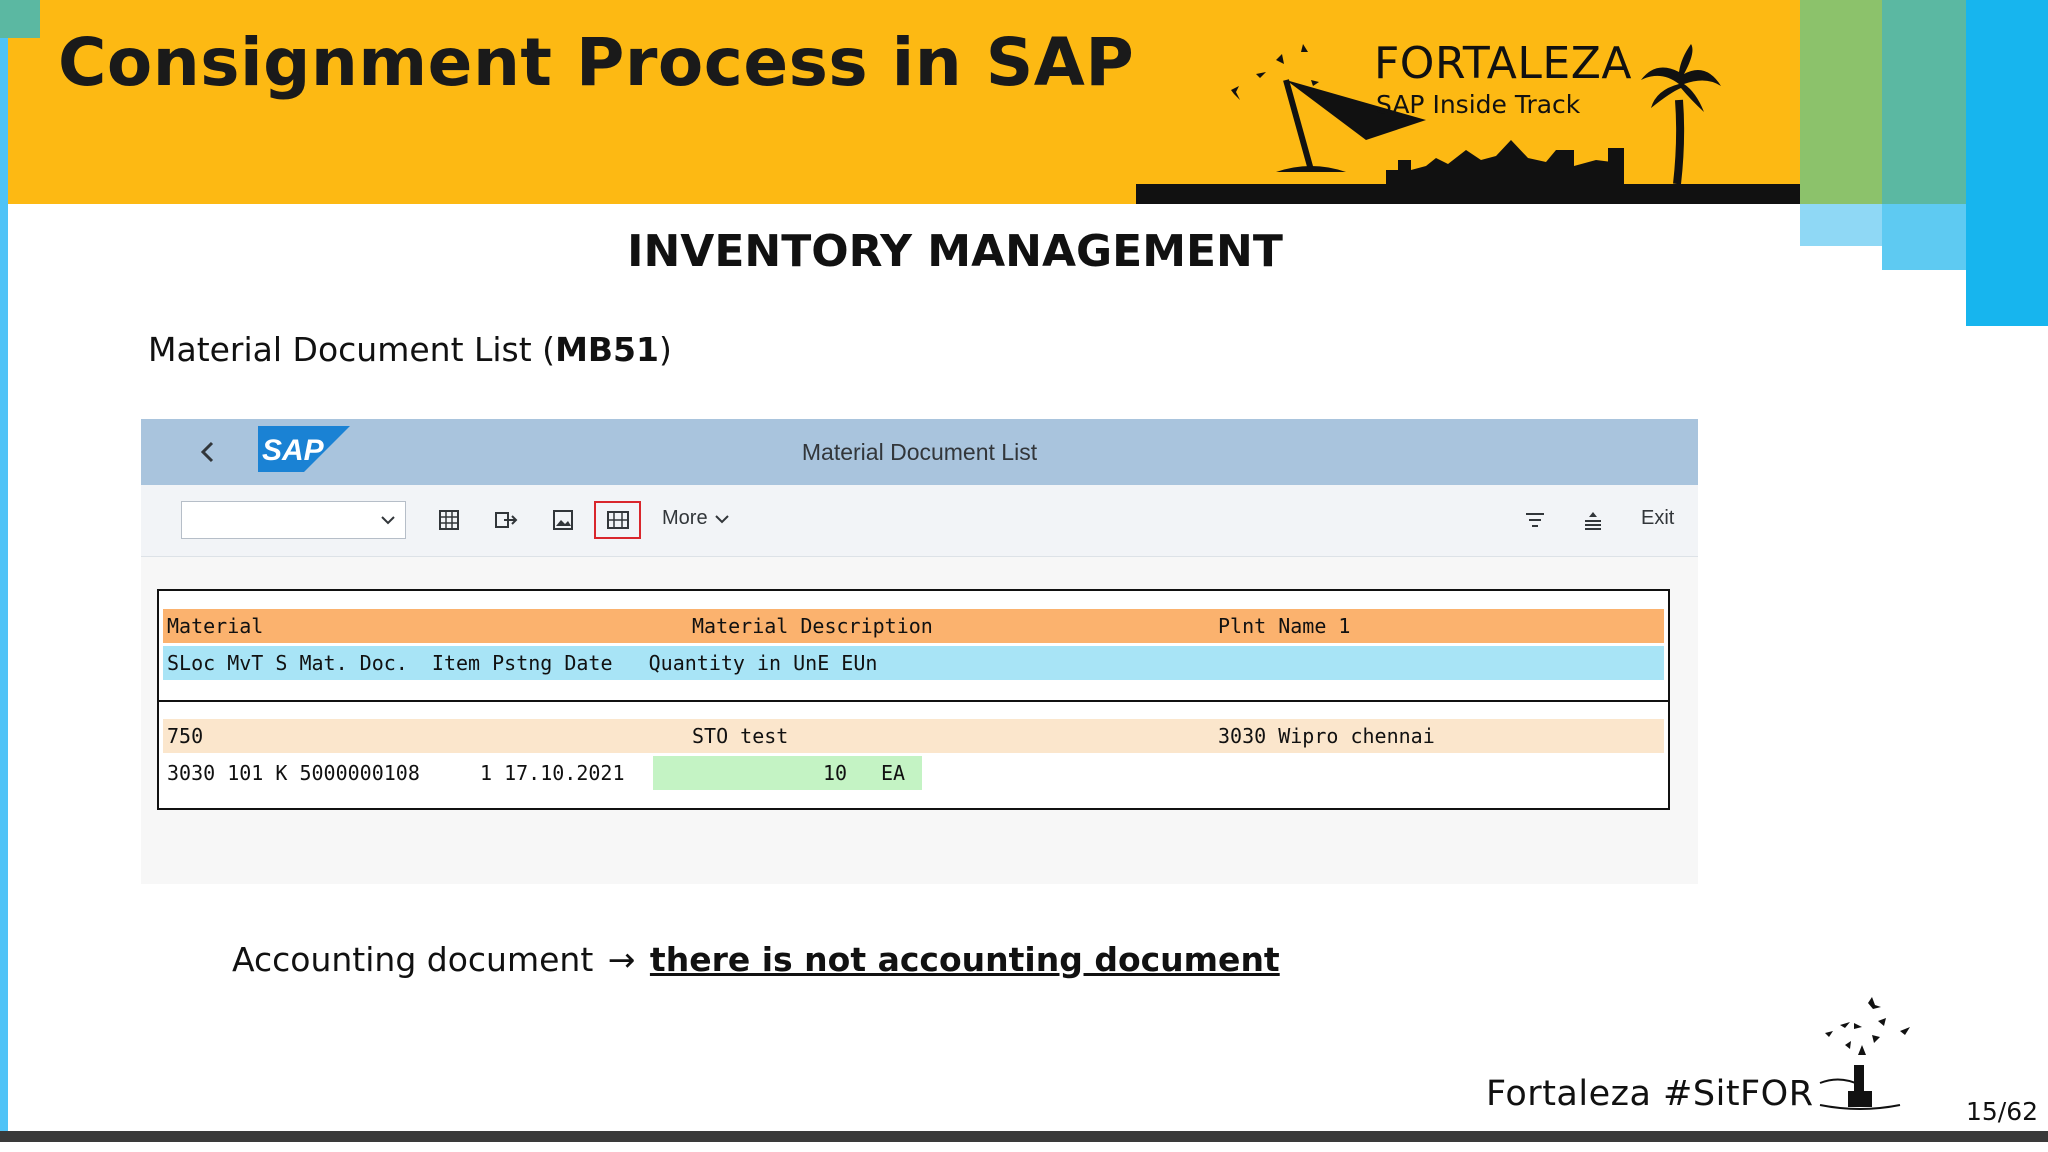  I want to click on sort-icon, so click(1593, 520).